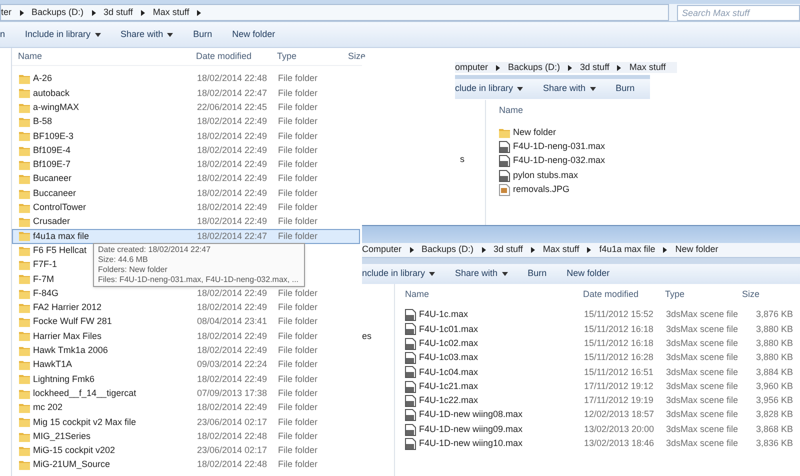  Describe the element at coordinates (155, 250) in the screenshot. I see `tooltip-line: Date created: 18/02/2014 22:47` at that location.